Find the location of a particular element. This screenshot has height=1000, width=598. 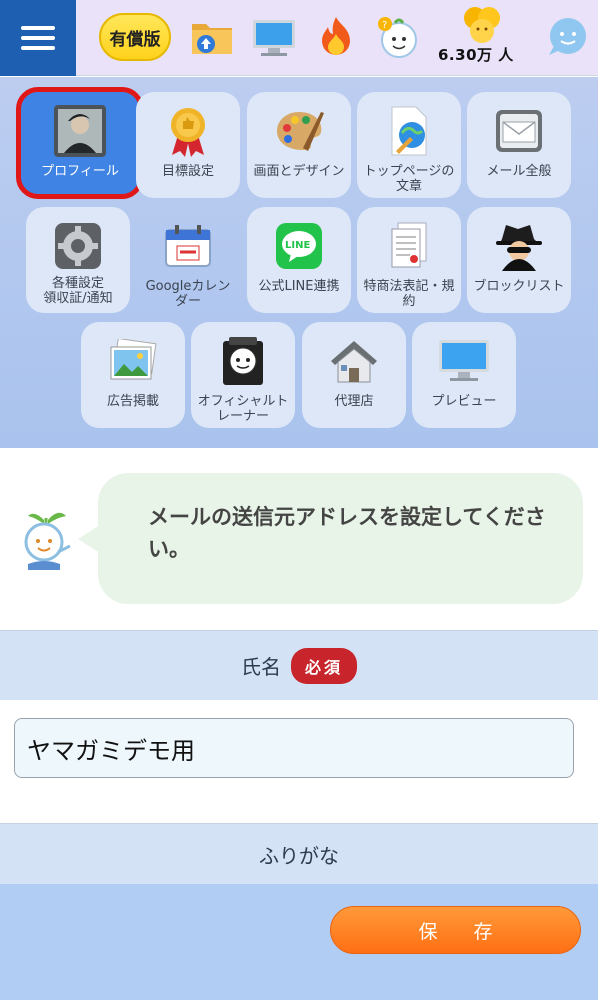

footer-bar: 保存 is located at coordinates (299, 942).